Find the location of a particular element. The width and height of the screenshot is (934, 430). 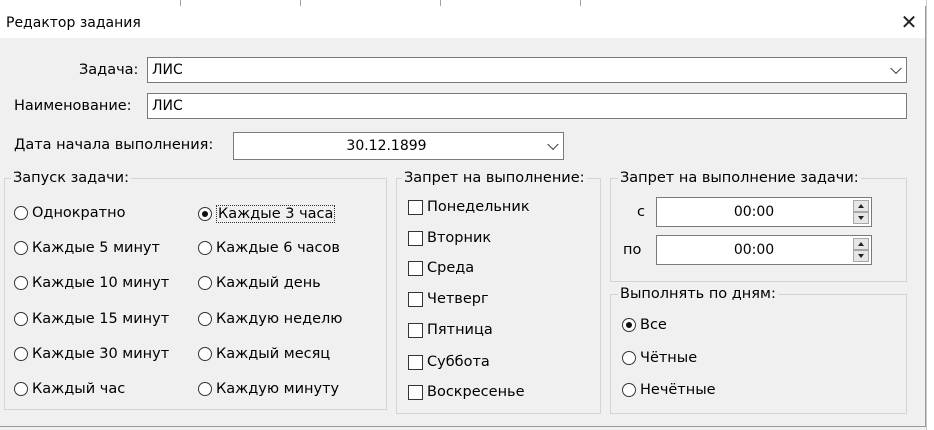

radio-once: Однократно is located at coordinates (69, 213).